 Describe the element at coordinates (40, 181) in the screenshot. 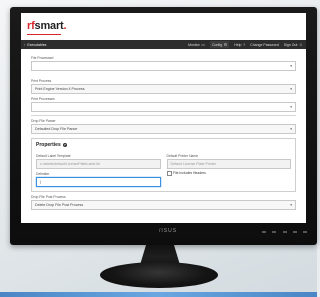

I see `delimiter-value: |` at that location.